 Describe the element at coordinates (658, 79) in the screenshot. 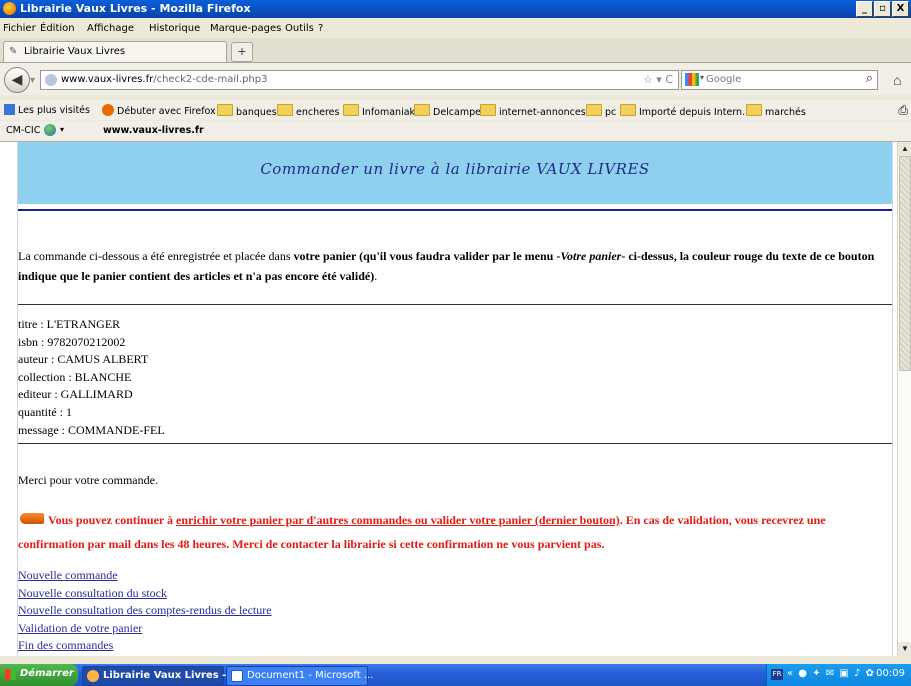

I see `bookmark-star-icon: ☆ ▾ C` at that location.